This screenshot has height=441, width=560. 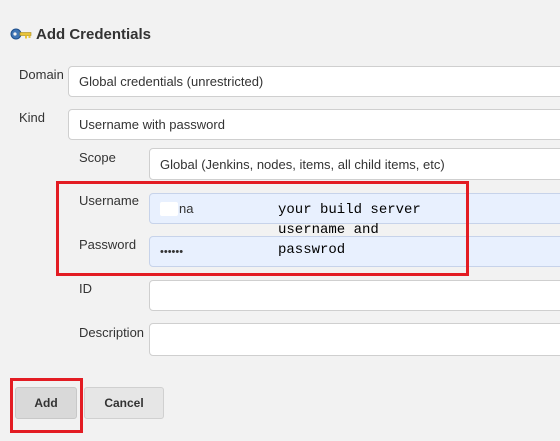 I want to click on id-label: ID, so click(x=85, y=288).